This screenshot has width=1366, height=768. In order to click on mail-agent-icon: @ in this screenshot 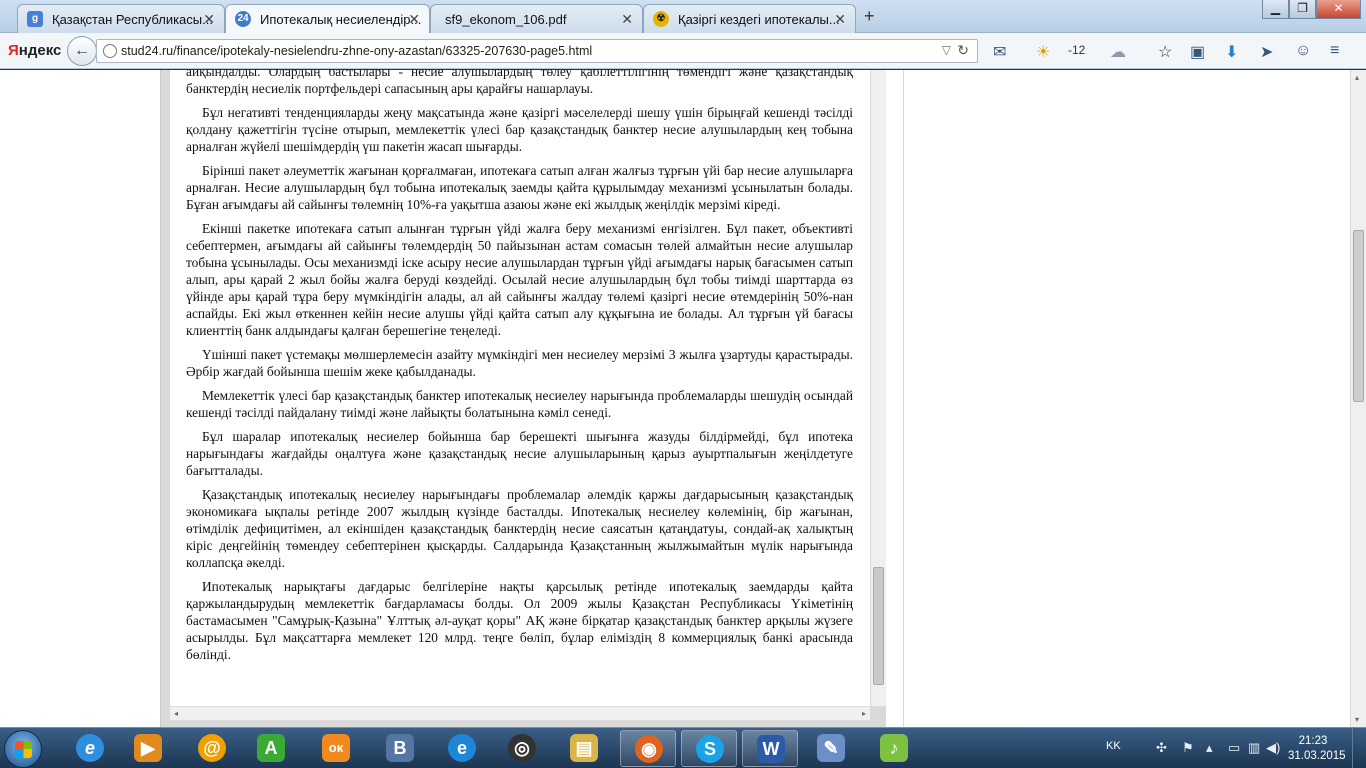, I will do `click(212, 748)`.